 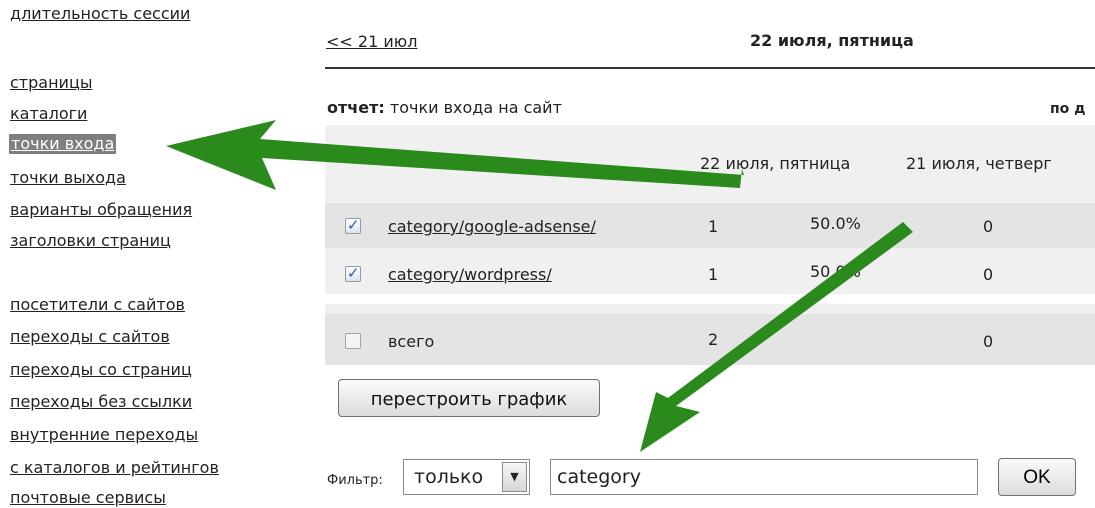 I want to click on report-name: точки входа на сайт, so click(x=475, y=107).